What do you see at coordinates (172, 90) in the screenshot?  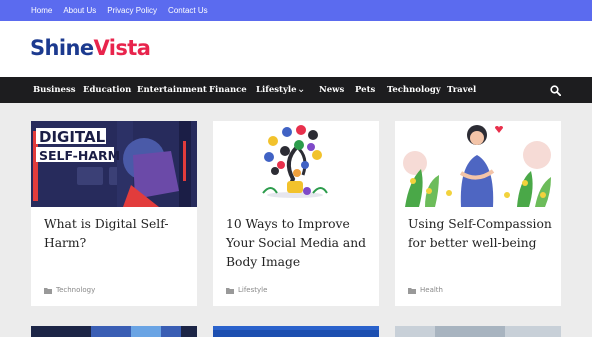 I see `nav-item-entertainment: Entertainment` at bounding box center [172, 90].